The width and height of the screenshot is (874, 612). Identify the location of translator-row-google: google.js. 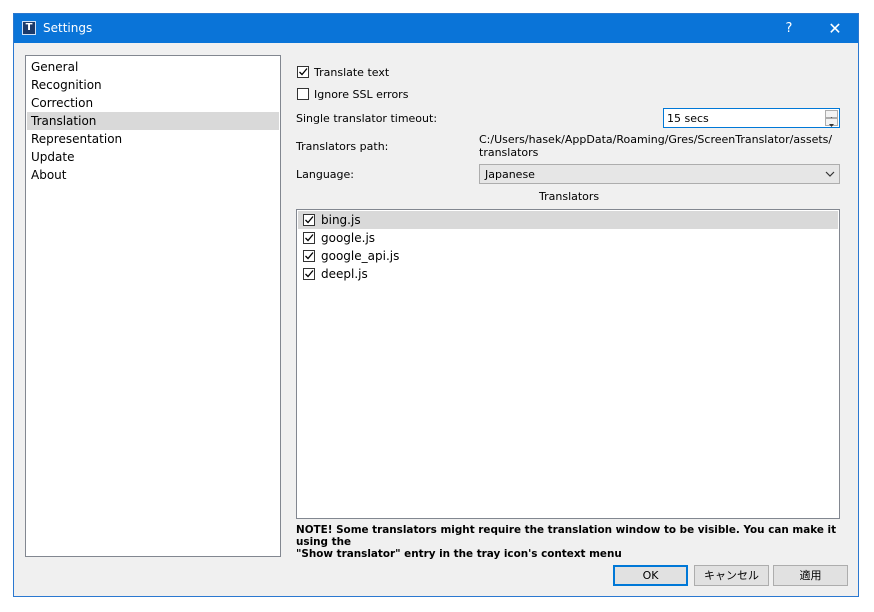
(568, 238).